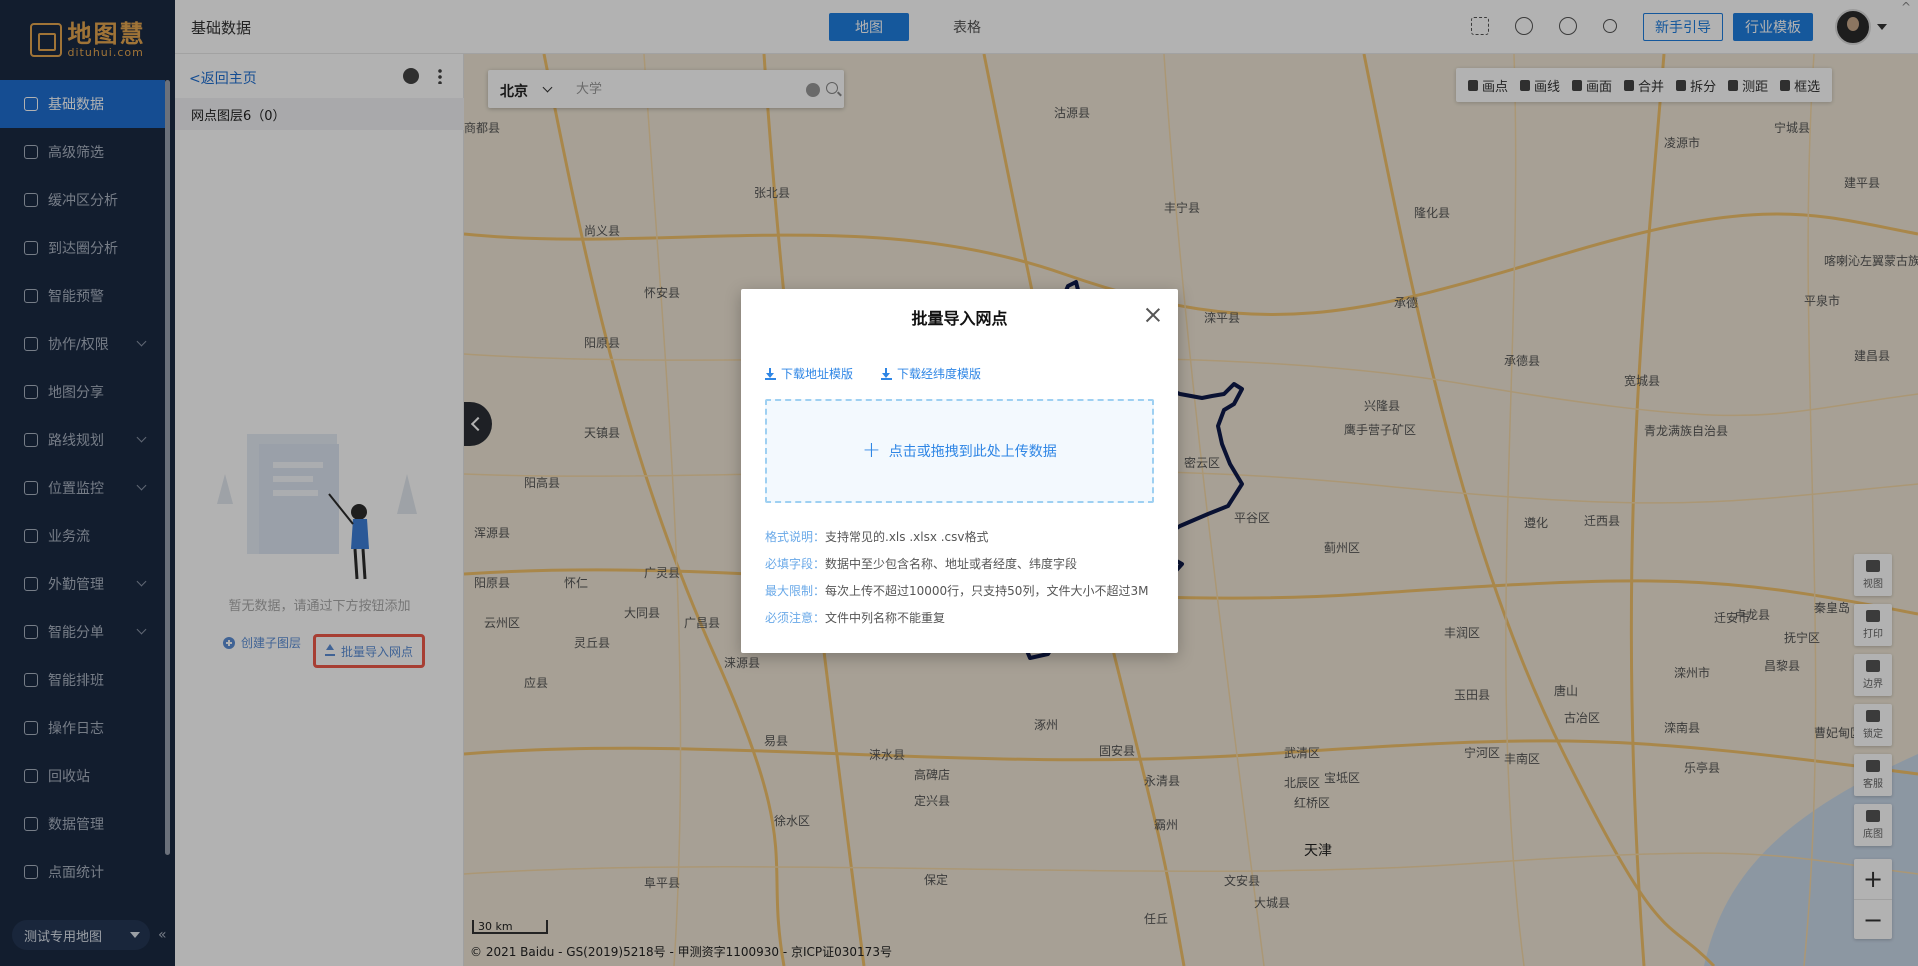 The height and width of the screenshot is (966, 1918). What do you see at coordinates (907, 537) in the screenshot?
I see `note-value: 支持常见的.xls .xlsx .csv格式` at bounding box center [907, 537].